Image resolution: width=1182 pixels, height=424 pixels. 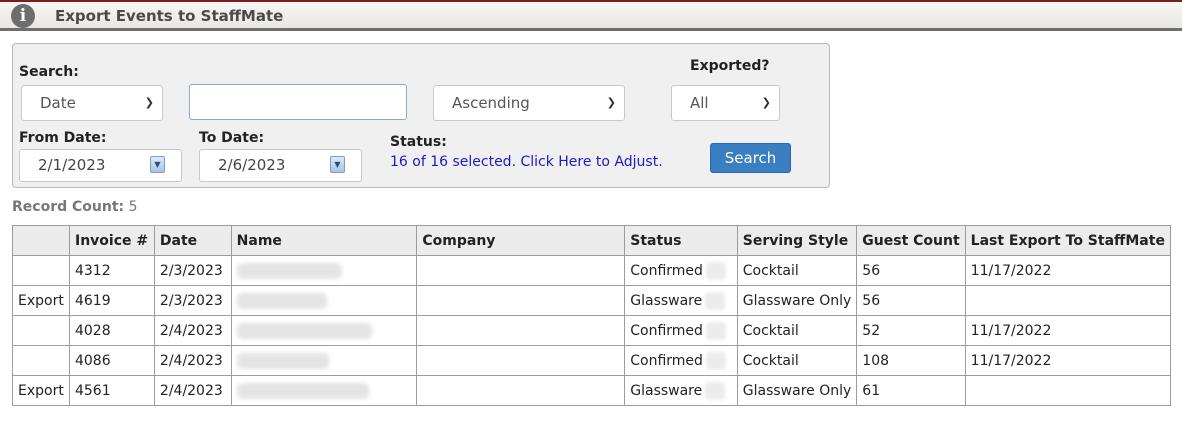 What do you see at coordinates (298, 102) in the screenshot?
I see `search-input` at bounding box center [298, 102].